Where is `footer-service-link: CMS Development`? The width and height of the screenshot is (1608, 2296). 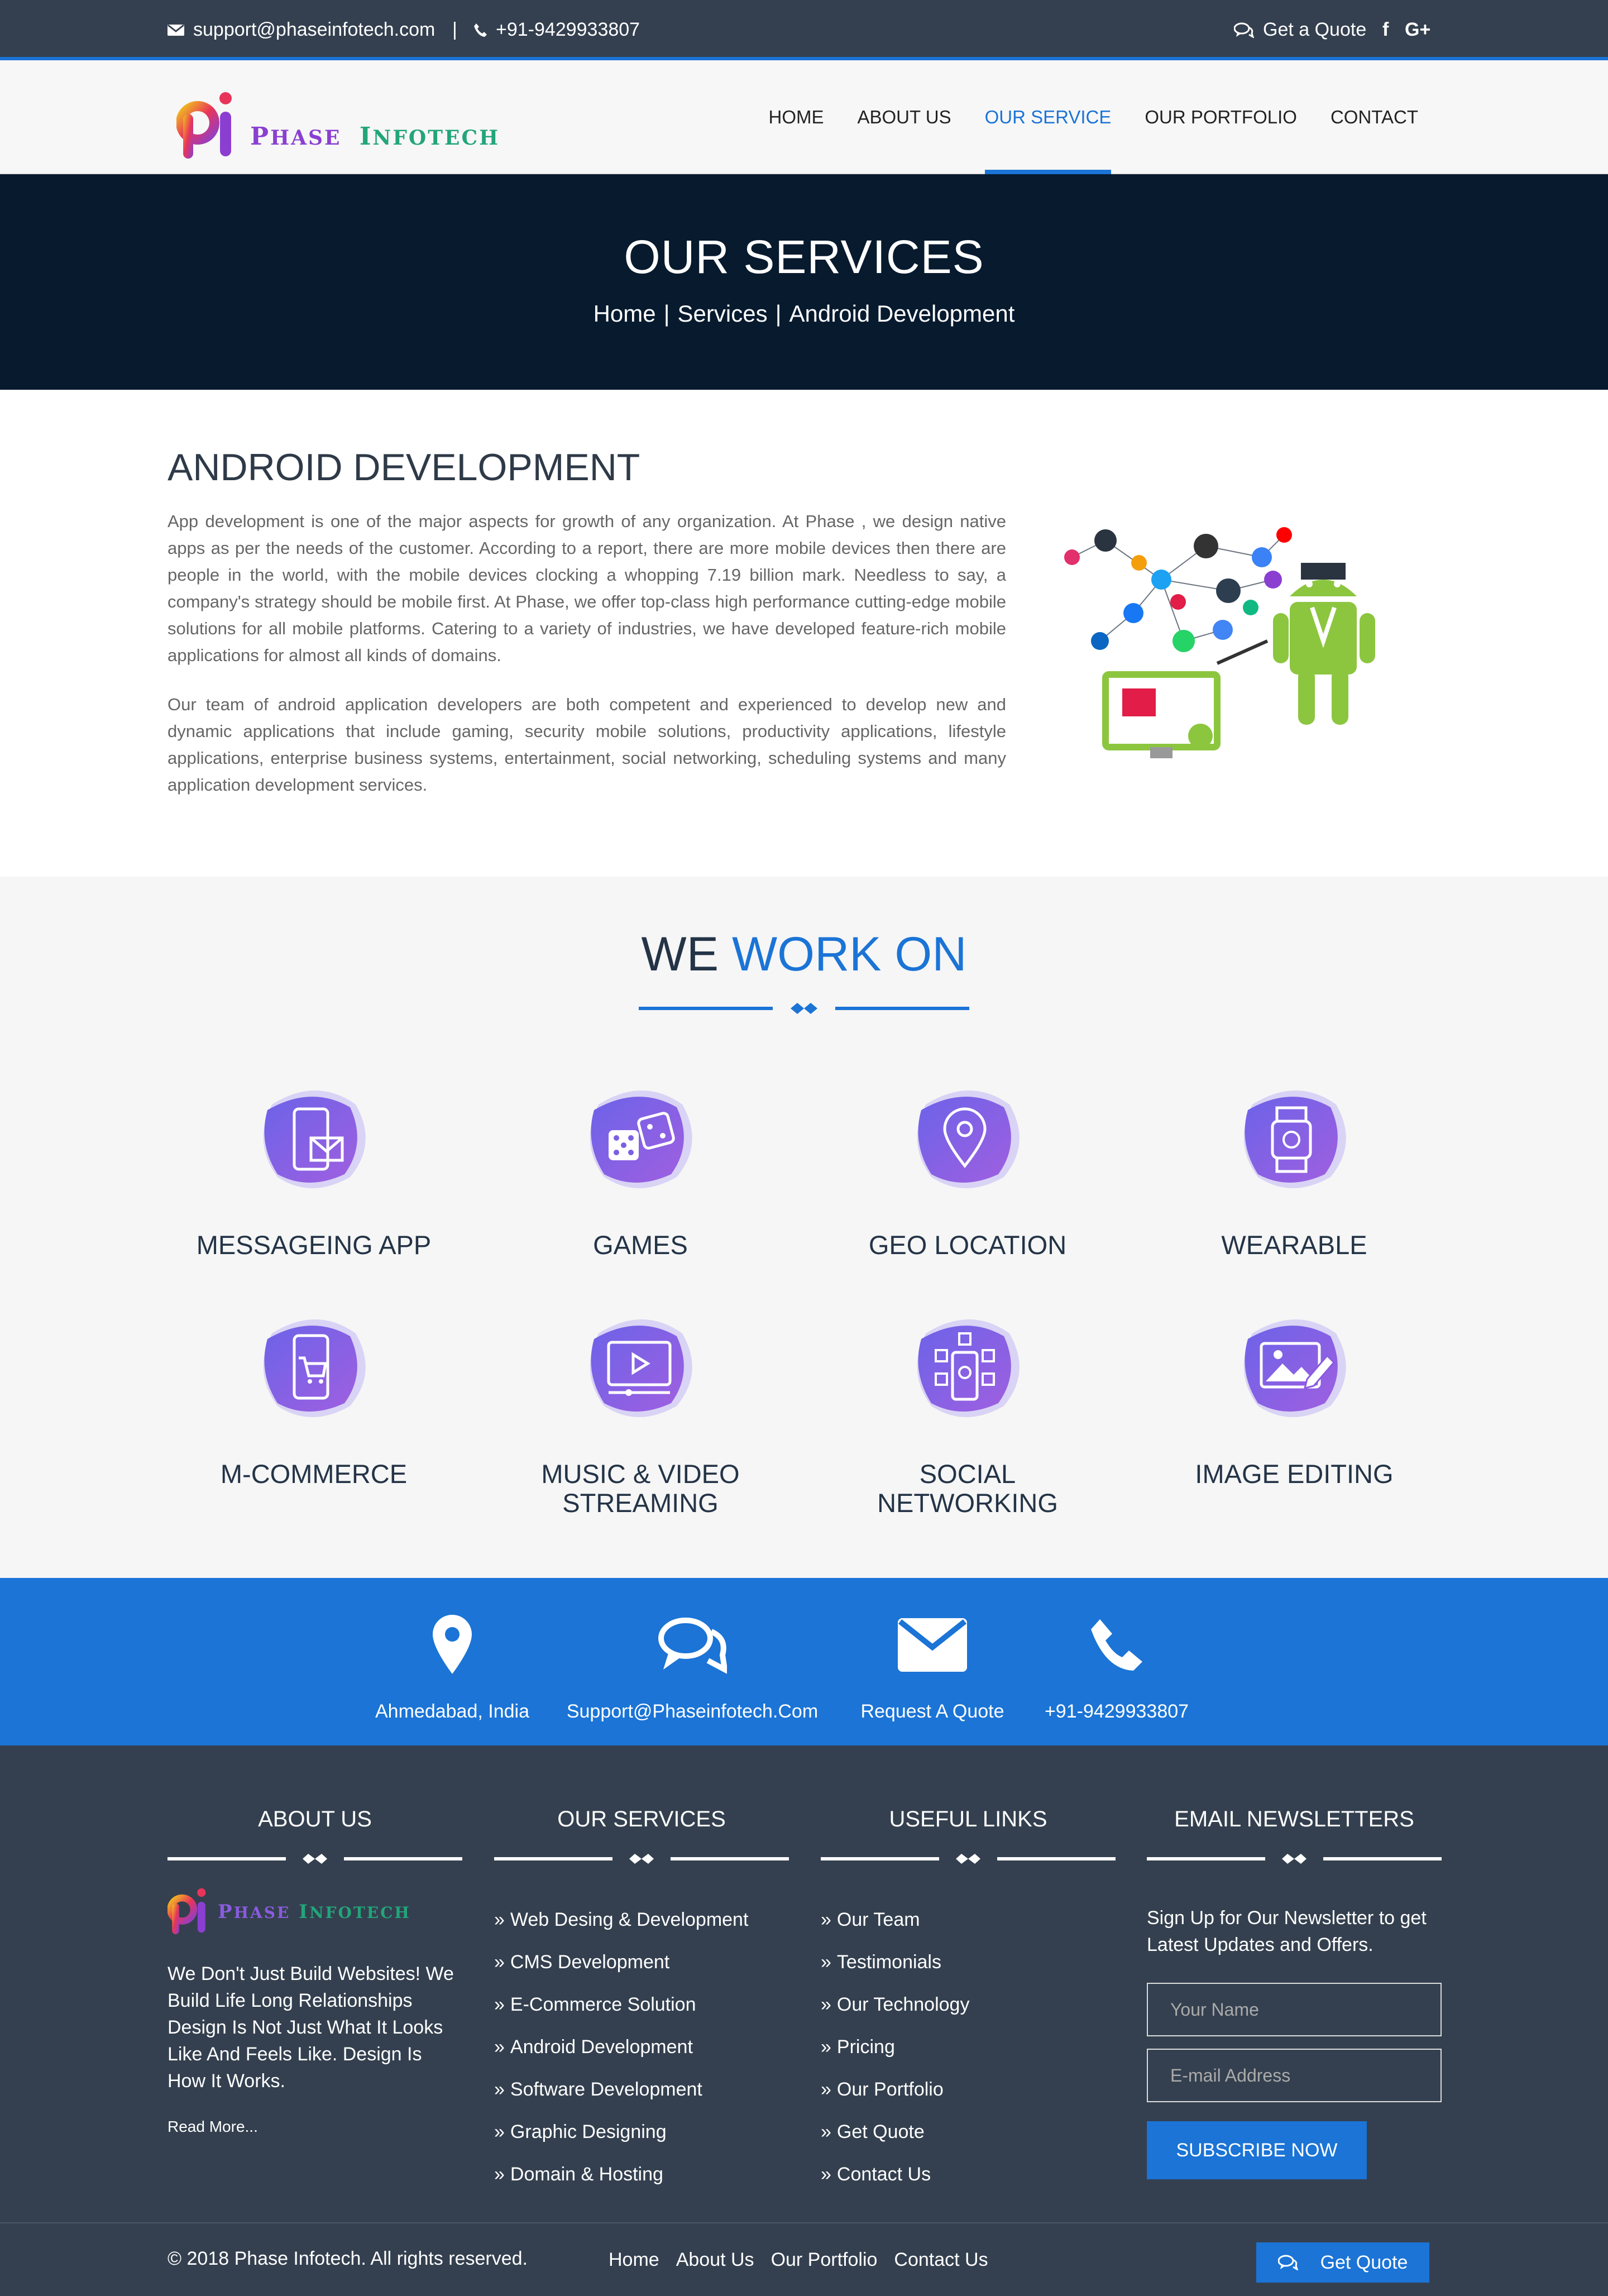 footer-service-link: CMS Development is located at coordinates (641, 1972).